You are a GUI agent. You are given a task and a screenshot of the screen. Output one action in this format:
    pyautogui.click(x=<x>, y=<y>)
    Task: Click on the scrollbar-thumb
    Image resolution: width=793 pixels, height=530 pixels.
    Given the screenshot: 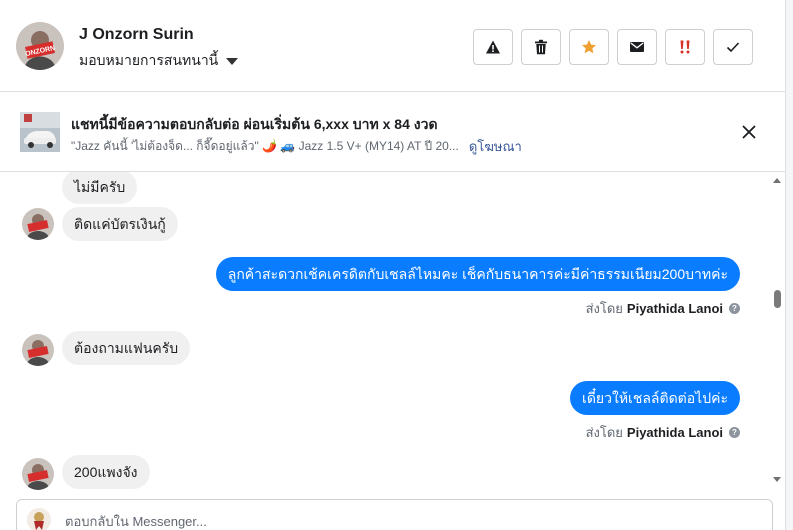 What is the action you would take?
    pyautogui.click(x=777, y=299)
    